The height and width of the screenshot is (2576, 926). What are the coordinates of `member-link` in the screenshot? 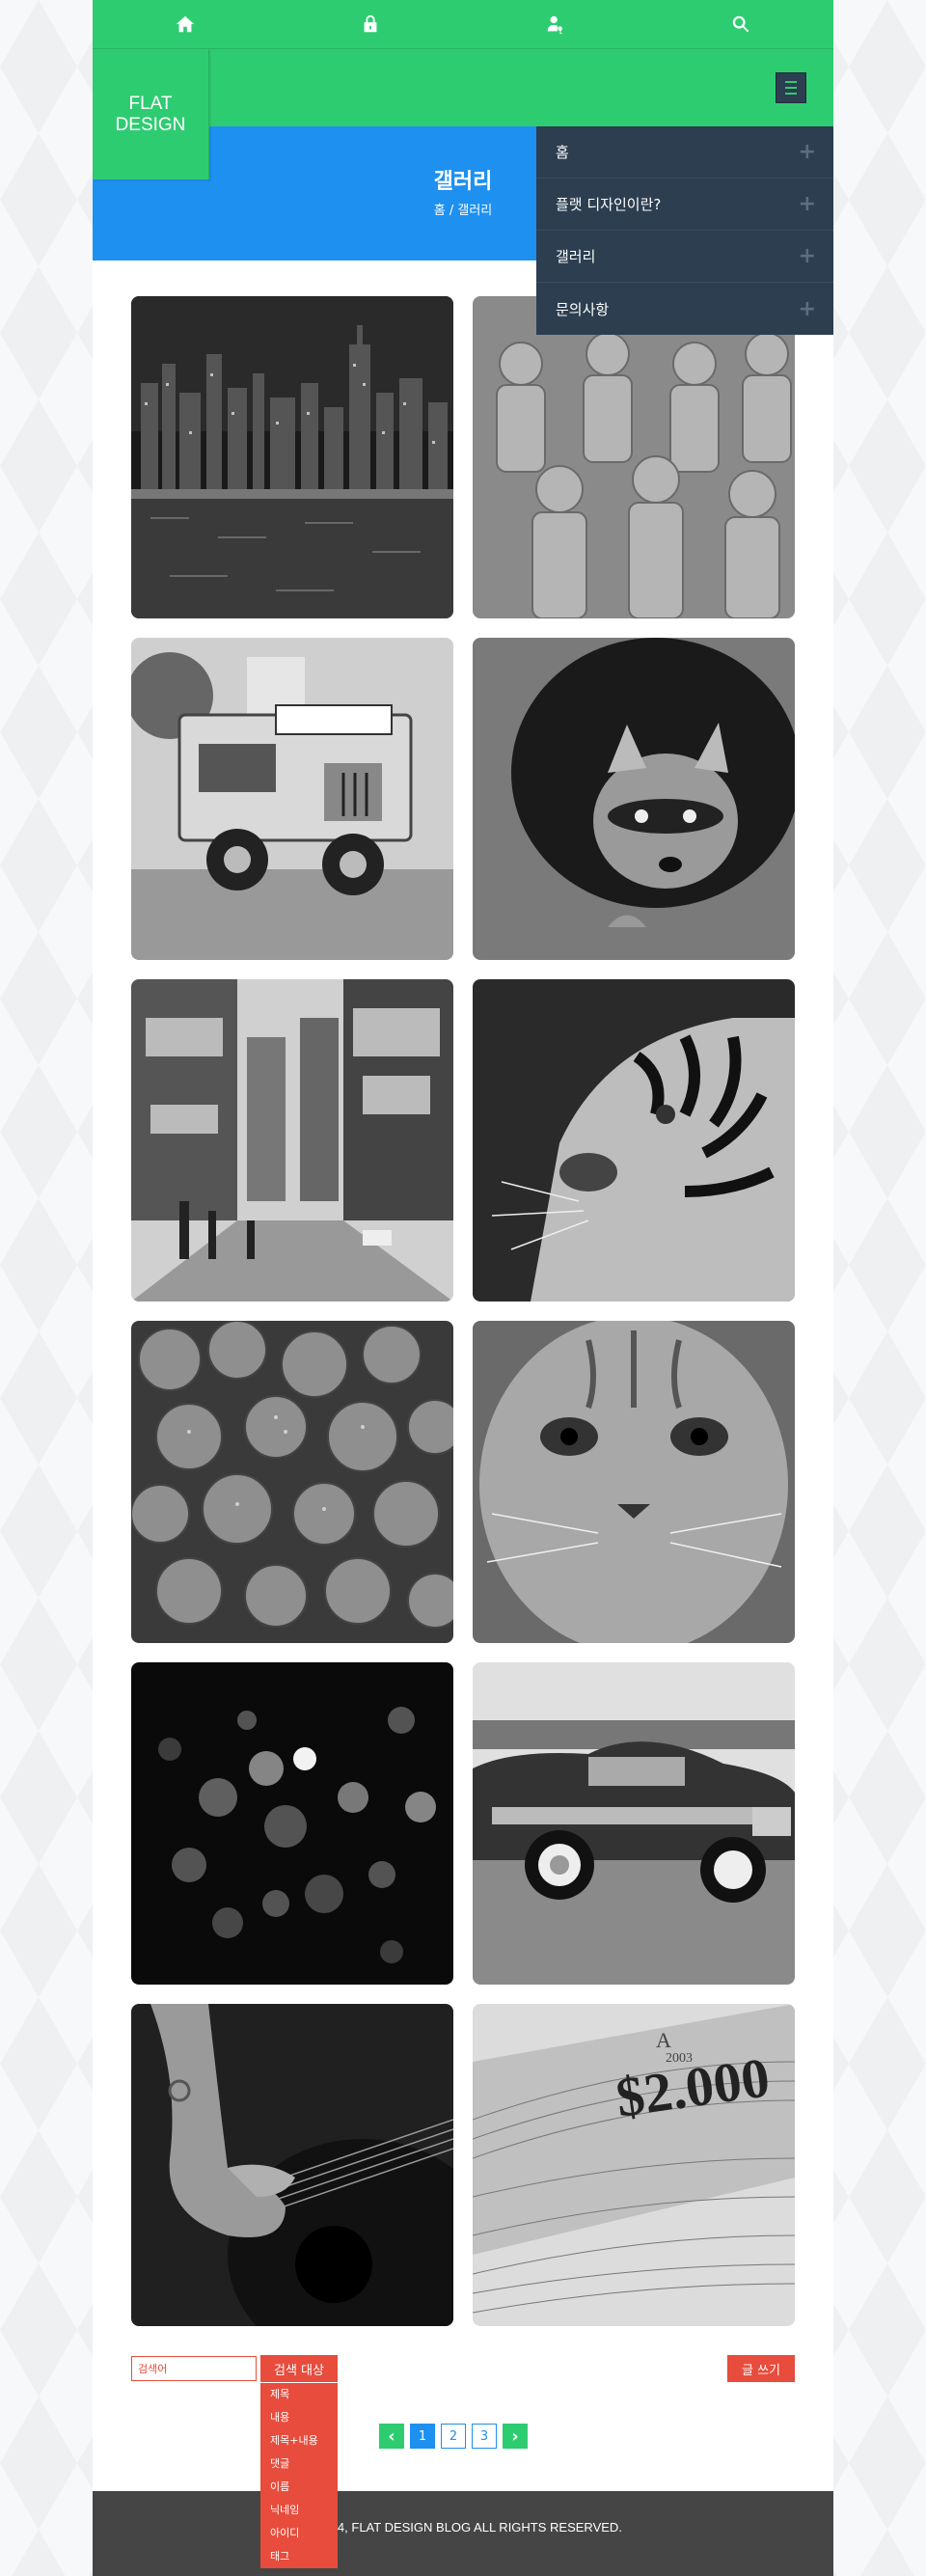 It's located at (556, 24).